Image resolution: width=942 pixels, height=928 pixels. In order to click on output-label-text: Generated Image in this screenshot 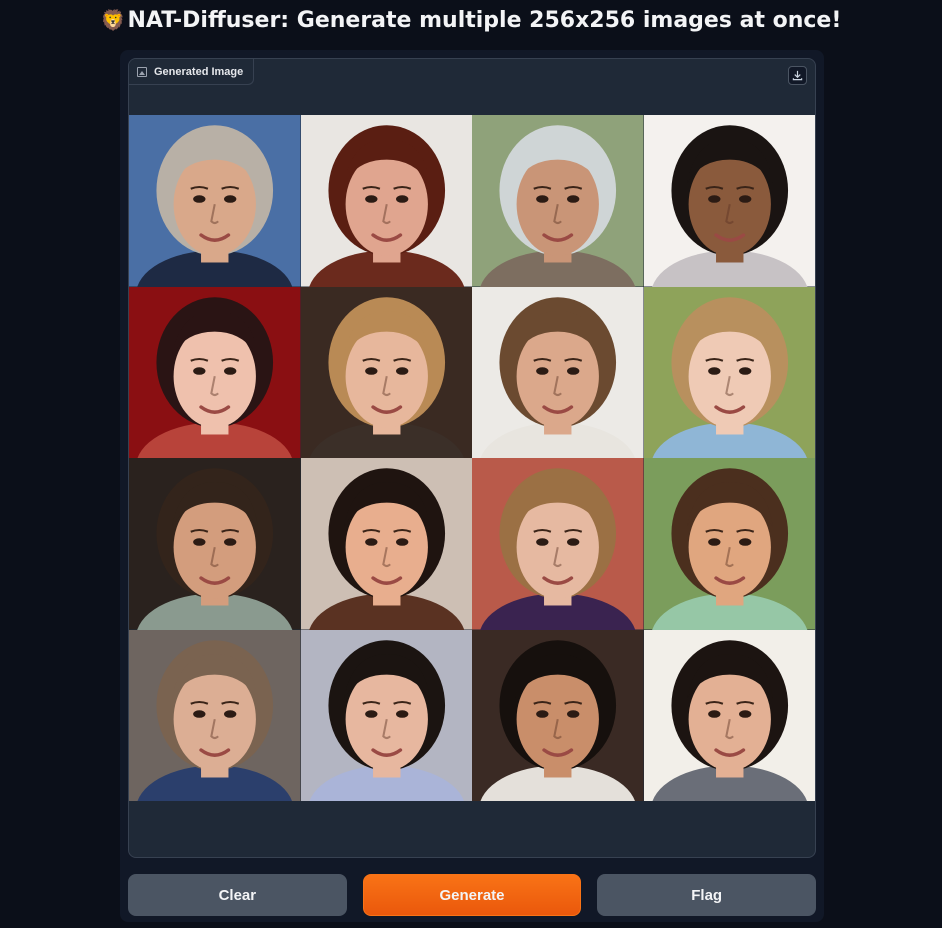, I will do `click(199, 71)`.